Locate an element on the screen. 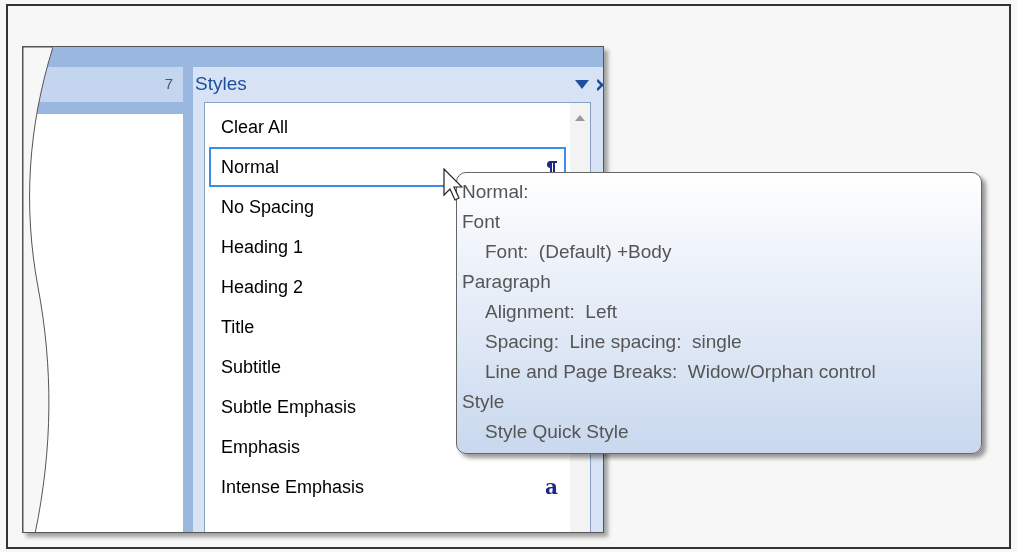 This screenshot has width=1017, height=552. character-style-mark: a is located at coordinates (551, 487).